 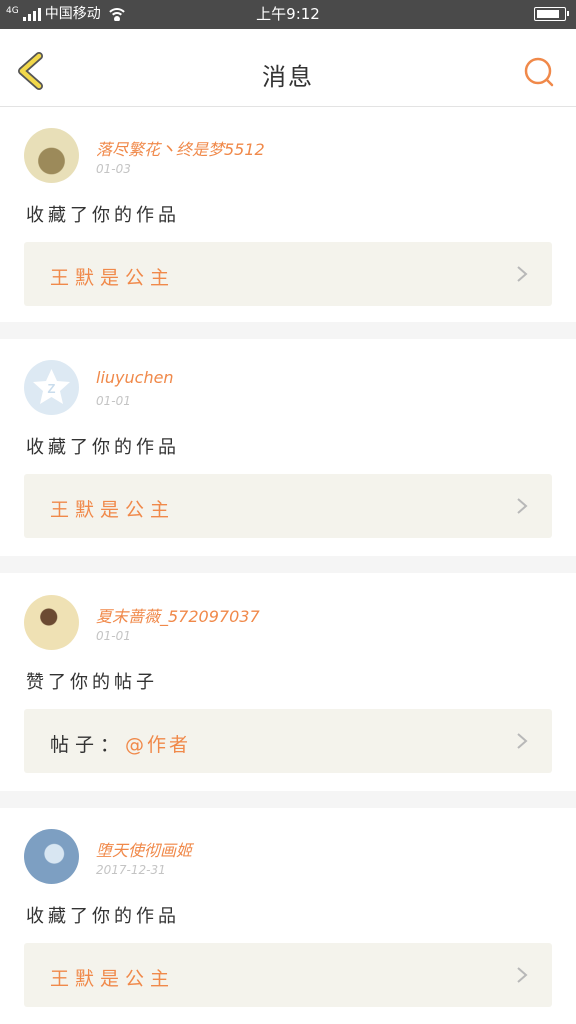 I want to click on notification-date: 01-03, so click(x=113, y=169).